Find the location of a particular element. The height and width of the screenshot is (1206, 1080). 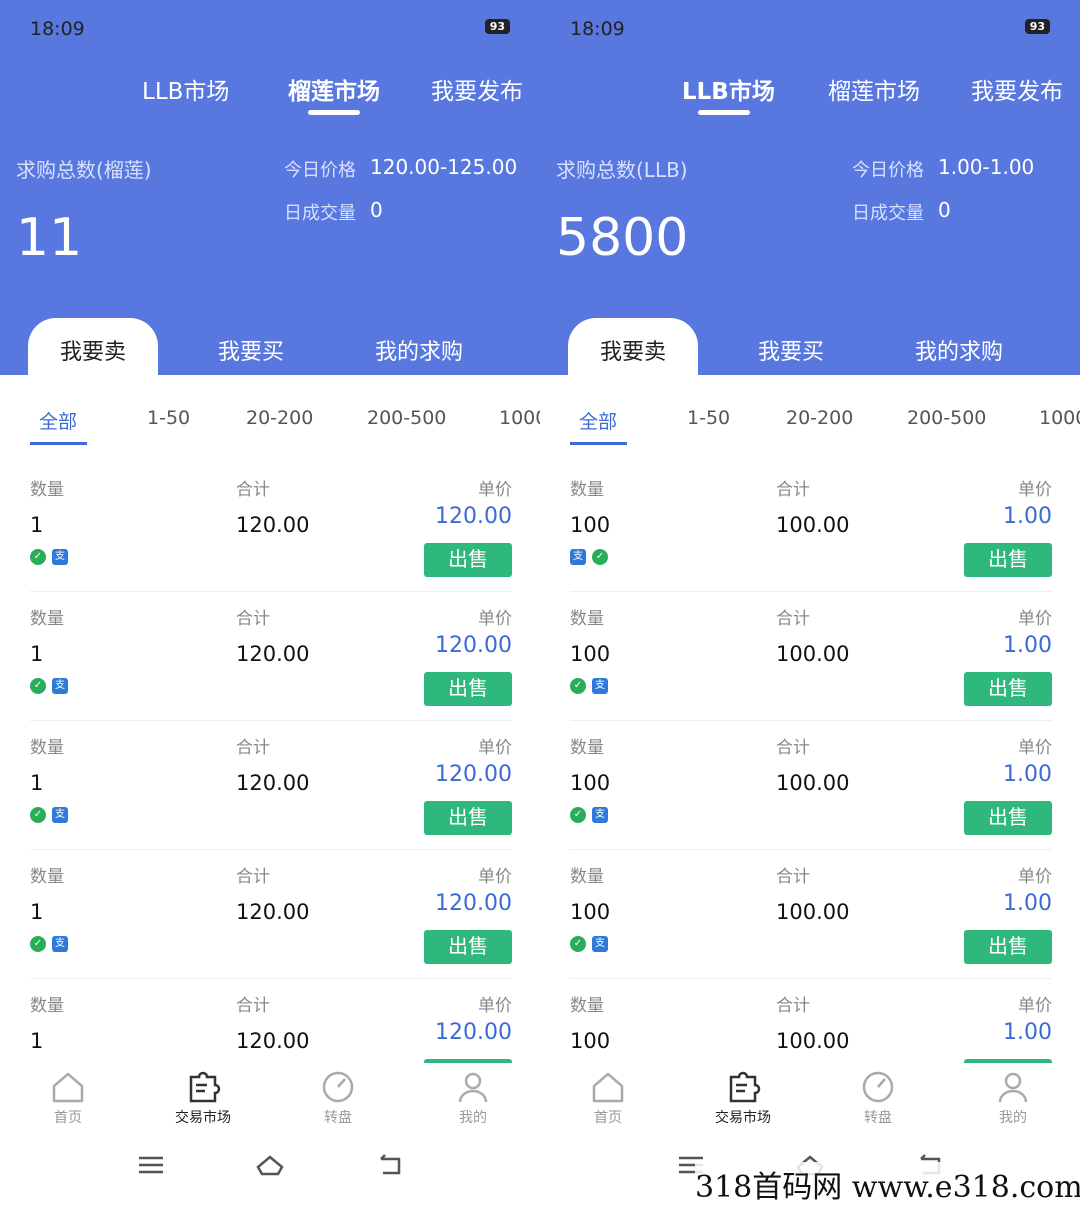

status-time: 18:09 is located at coordinates (597, 29).